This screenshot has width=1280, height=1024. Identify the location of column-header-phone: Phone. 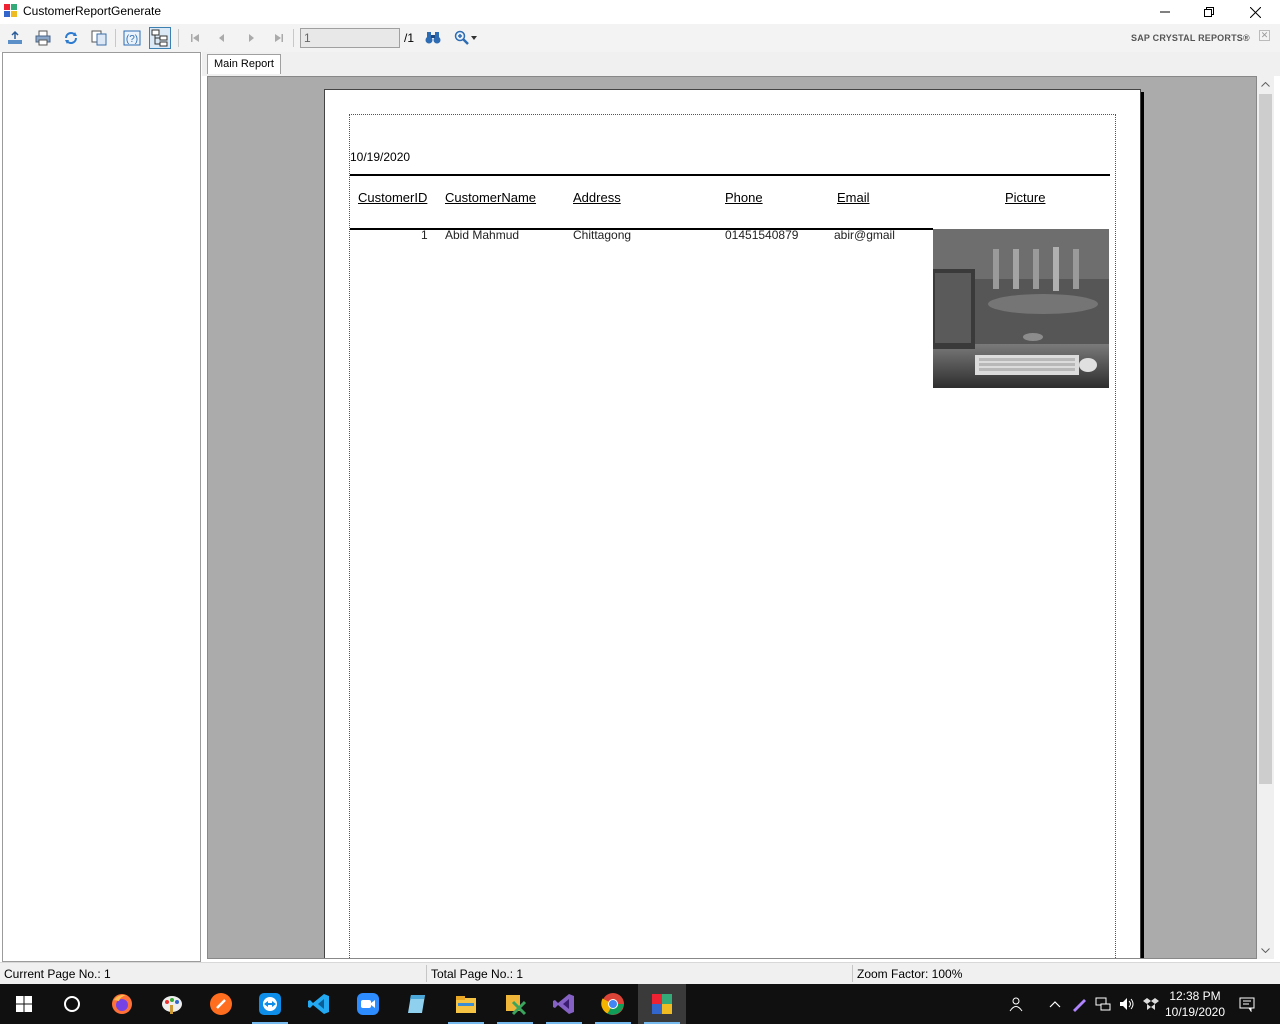
(744, 197).